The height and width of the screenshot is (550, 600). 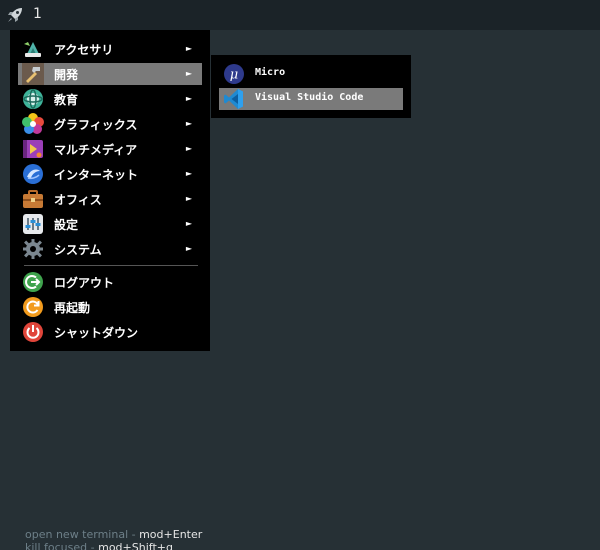 What do you see at coordinates (33, 249) in the screenshot?
I see `system-icon` at bounding box center [33, 249].